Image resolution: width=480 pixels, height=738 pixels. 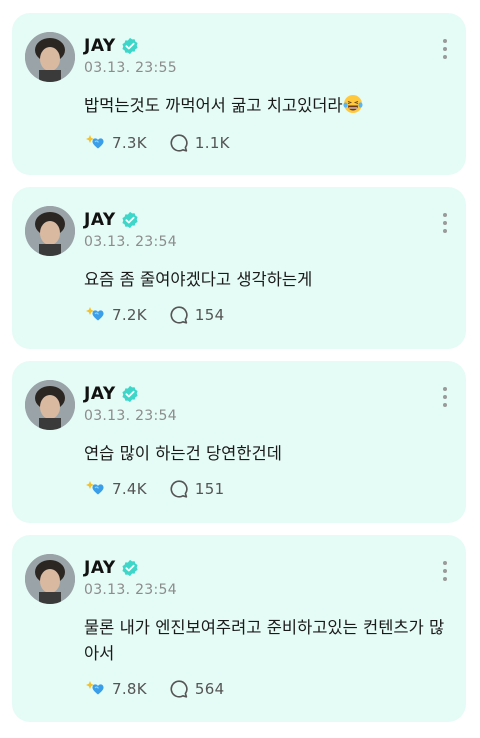 I want to click on comment-button: 1.1K, so click(x=199, y=143).